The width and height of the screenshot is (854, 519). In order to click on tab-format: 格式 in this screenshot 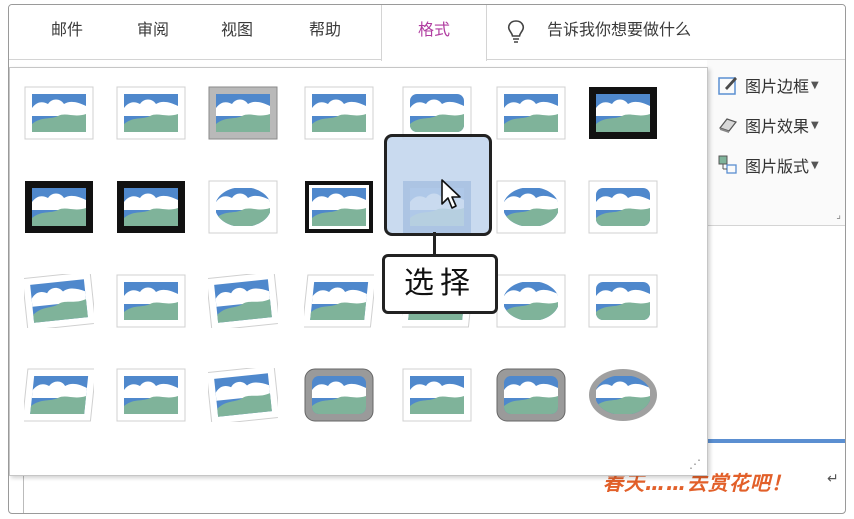, I will do `click(434, 33)`.